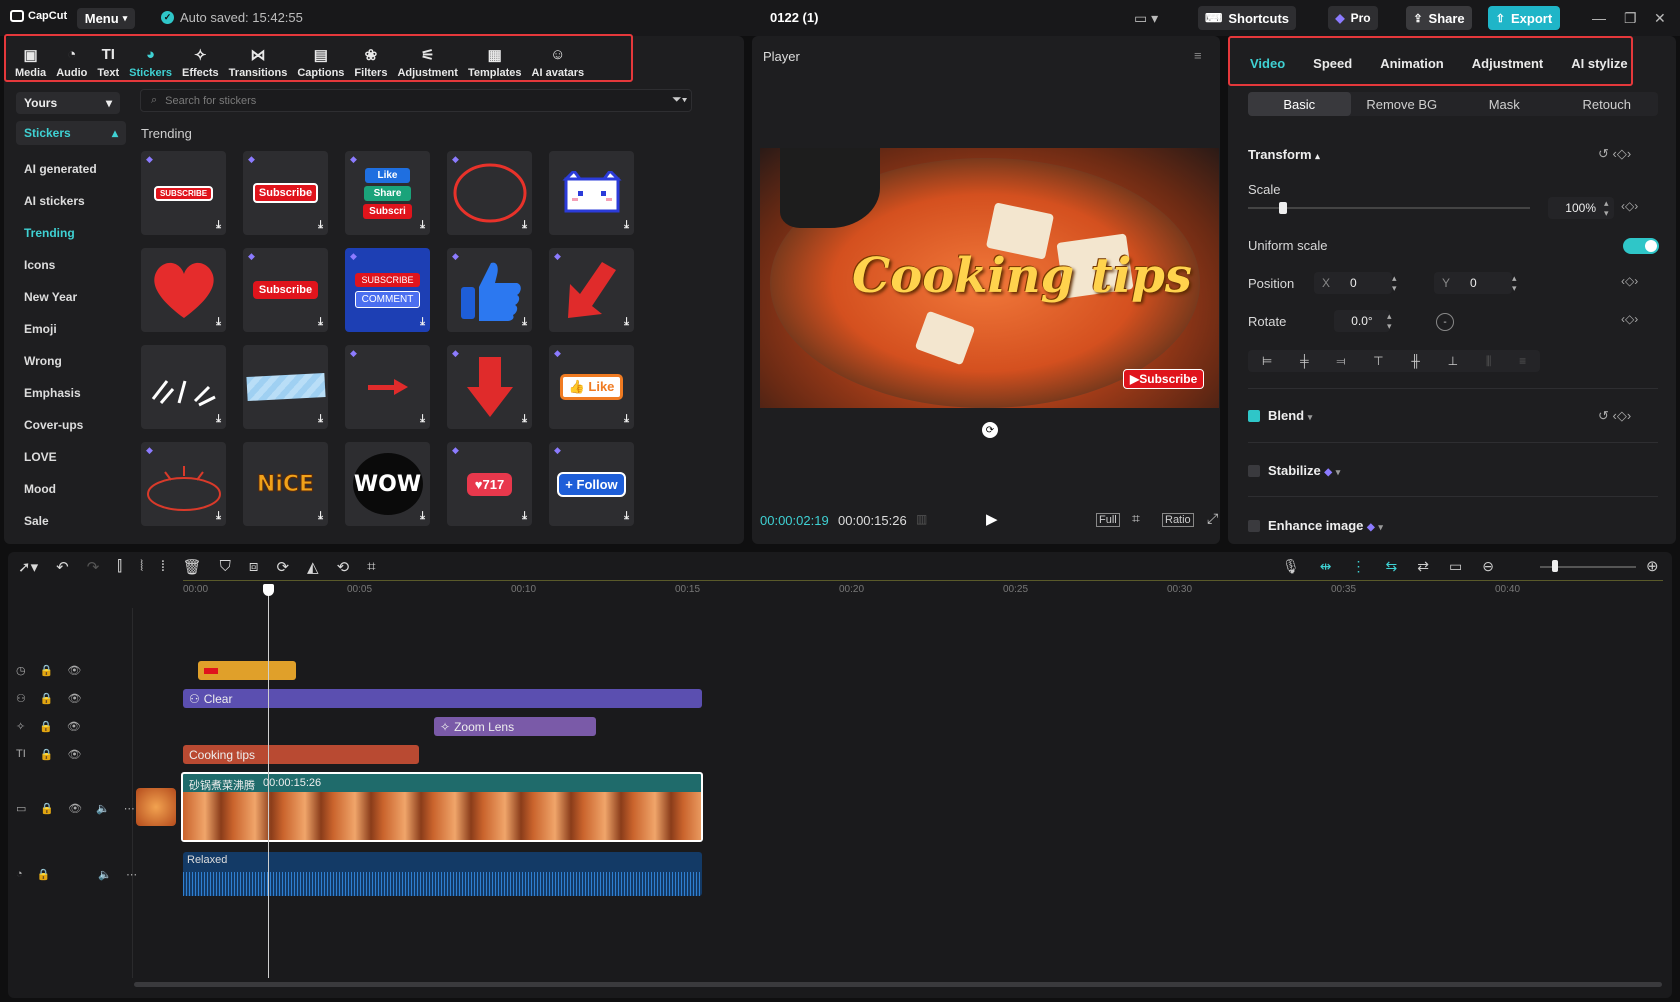  What do you see at coordinates (1504, 104) in the screenshot?
I see `subtab-mask: Mask` at bounding box center [1504, 104].